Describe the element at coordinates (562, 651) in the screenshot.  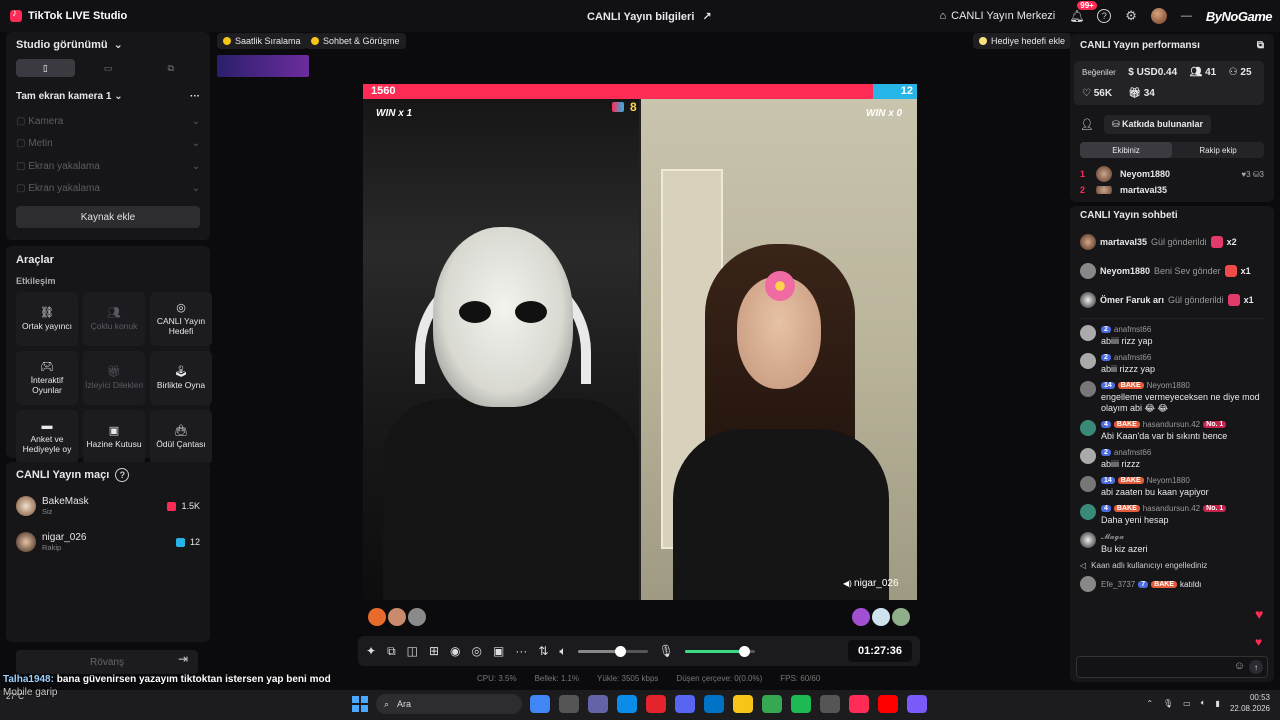
I see `volume-icon: 🔈︎` at that location.